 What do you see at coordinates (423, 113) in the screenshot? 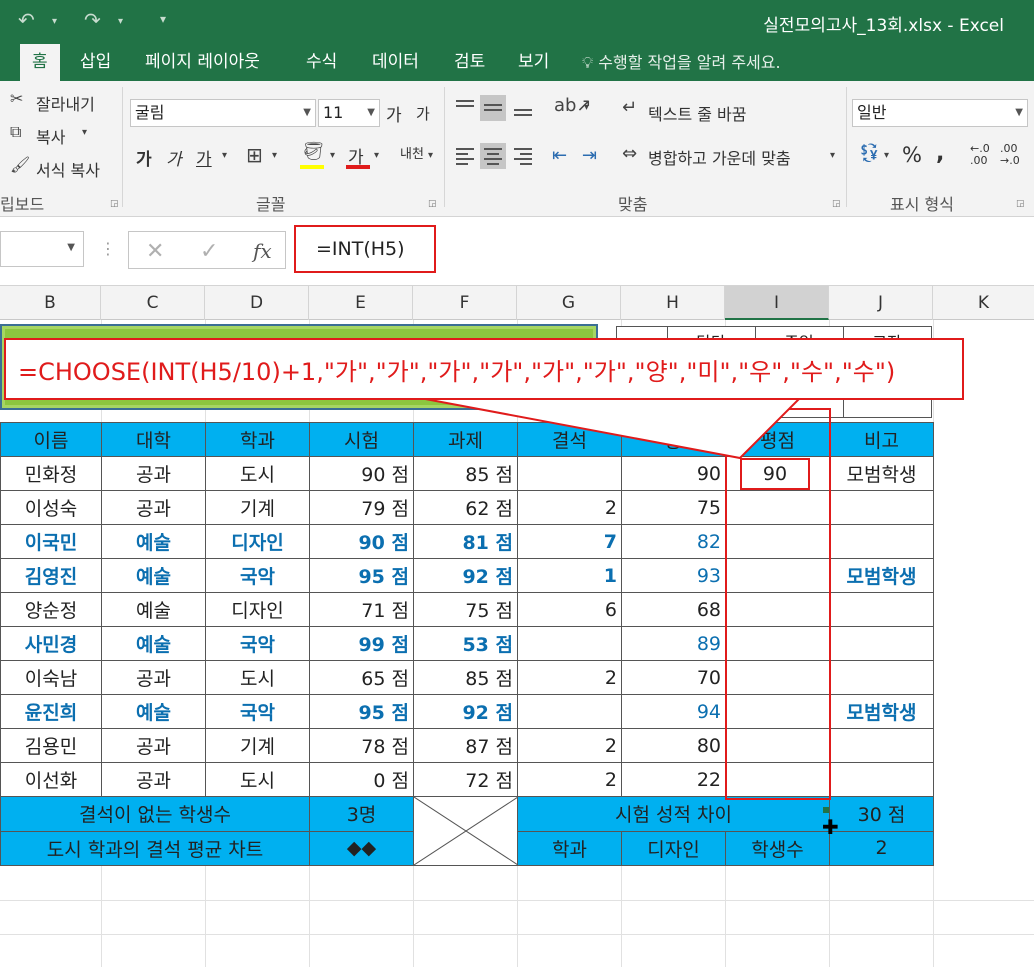
I see `shrink-font-button: 가` at bounding box center [423, 113].